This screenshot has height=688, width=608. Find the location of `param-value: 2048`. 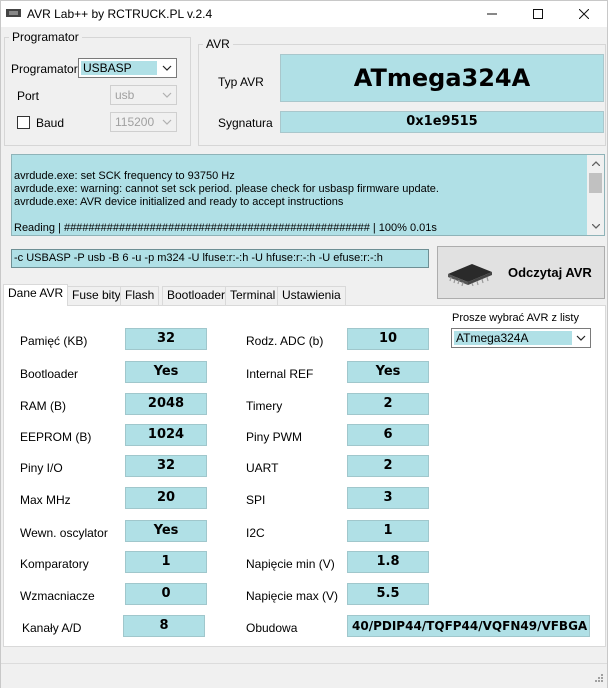

param-value: 2048 is located at coordinates (166, 404).